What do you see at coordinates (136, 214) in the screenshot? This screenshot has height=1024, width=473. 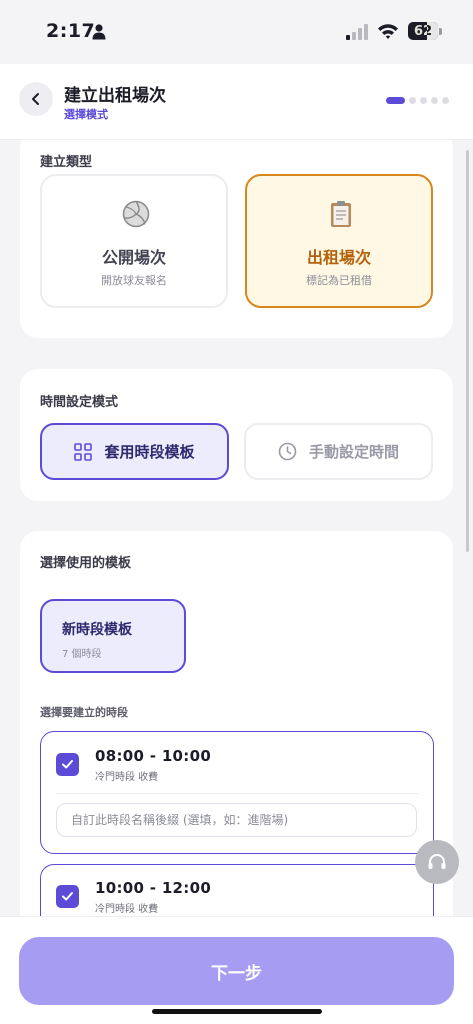 I see `volleyball-icon` at bounding box center [136, 214].